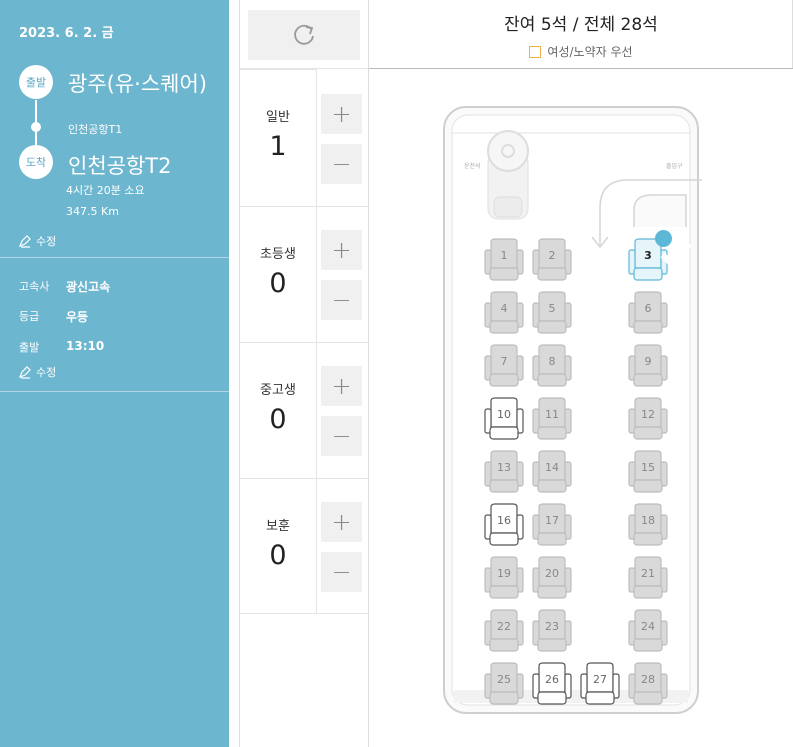 This screenshot has height=747, width=793. I want to click on passenger-type-label: 초등생, so click(278, 254).